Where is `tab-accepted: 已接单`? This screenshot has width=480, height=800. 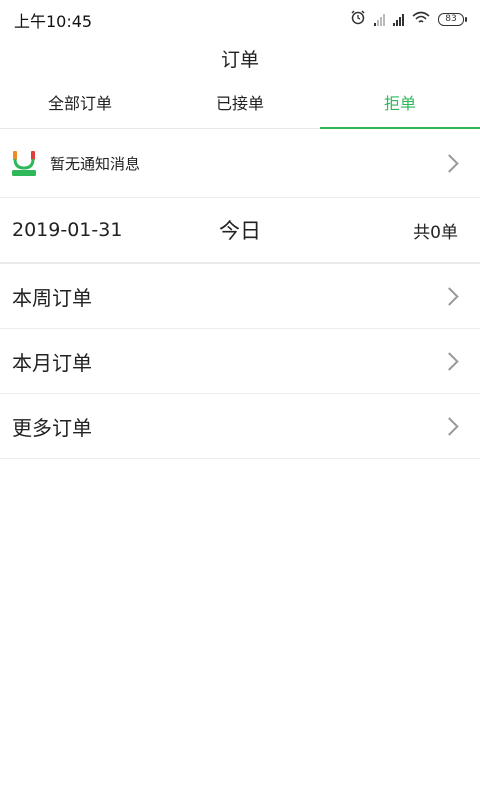
tab-accepted: 已接单 is located at coordinates (240, 106).